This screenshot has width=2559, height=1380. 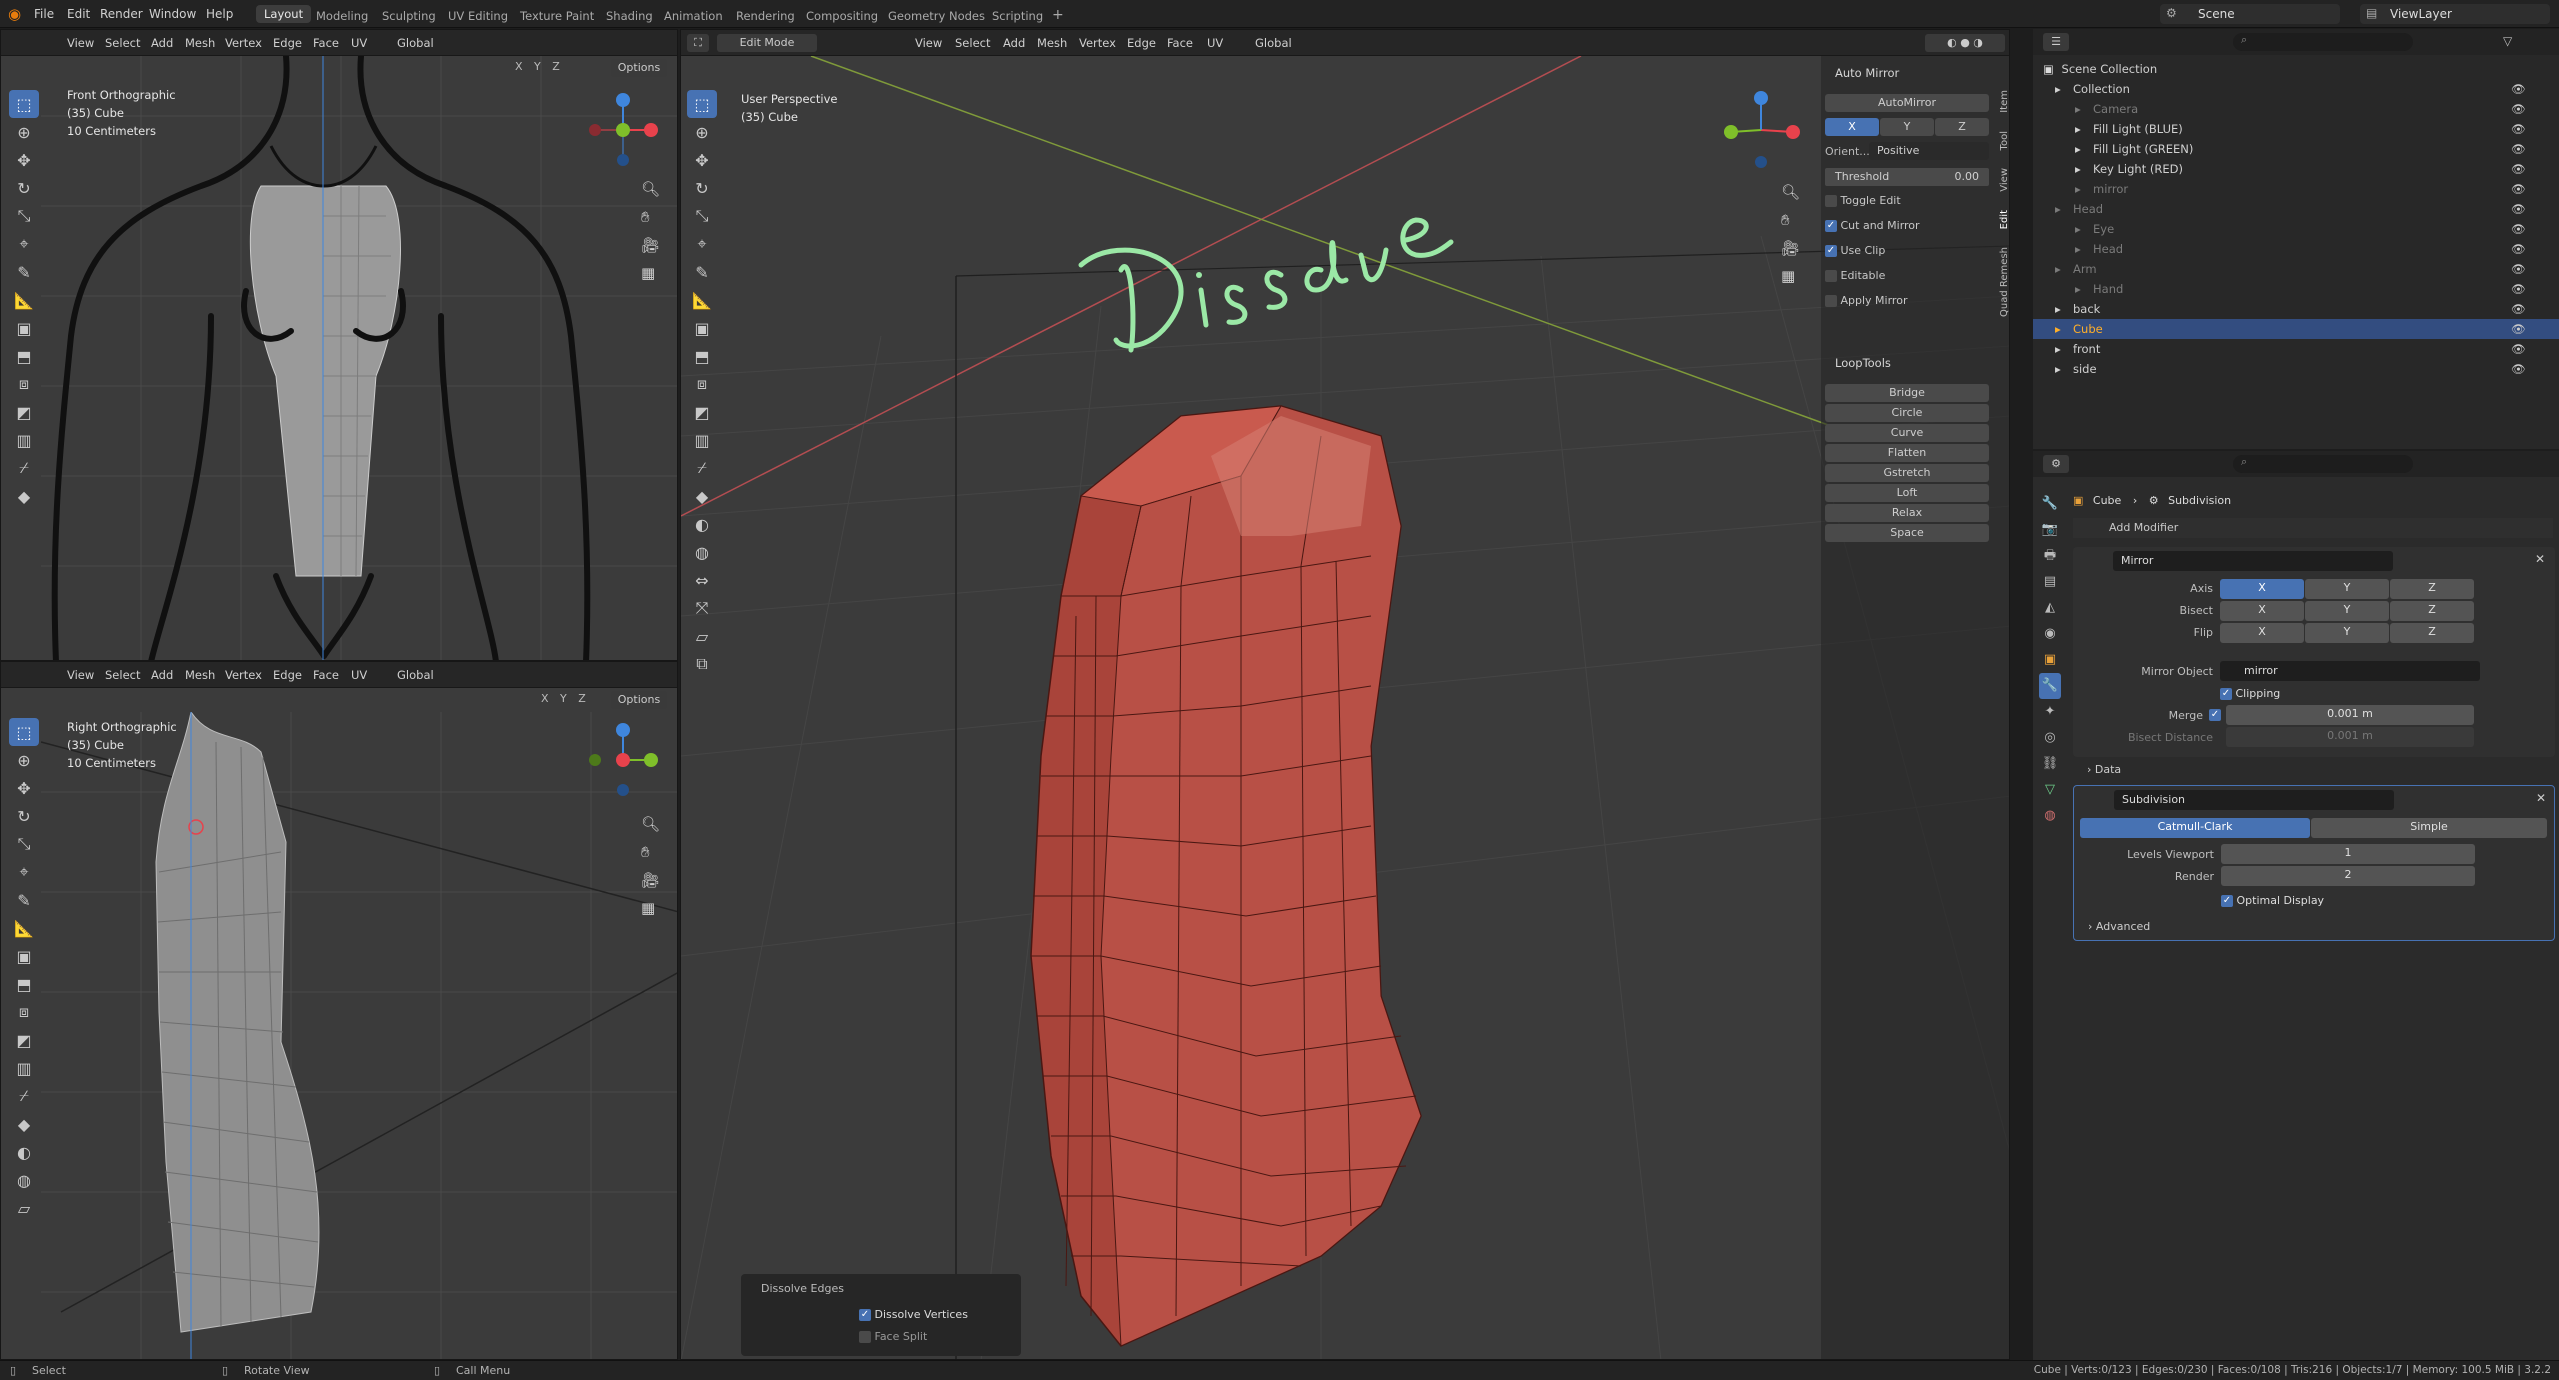 What do you see at coordinates (1058, 15) in the screenshot?
I see `add-workspace-button: +` at bounding box center [1058, 15].